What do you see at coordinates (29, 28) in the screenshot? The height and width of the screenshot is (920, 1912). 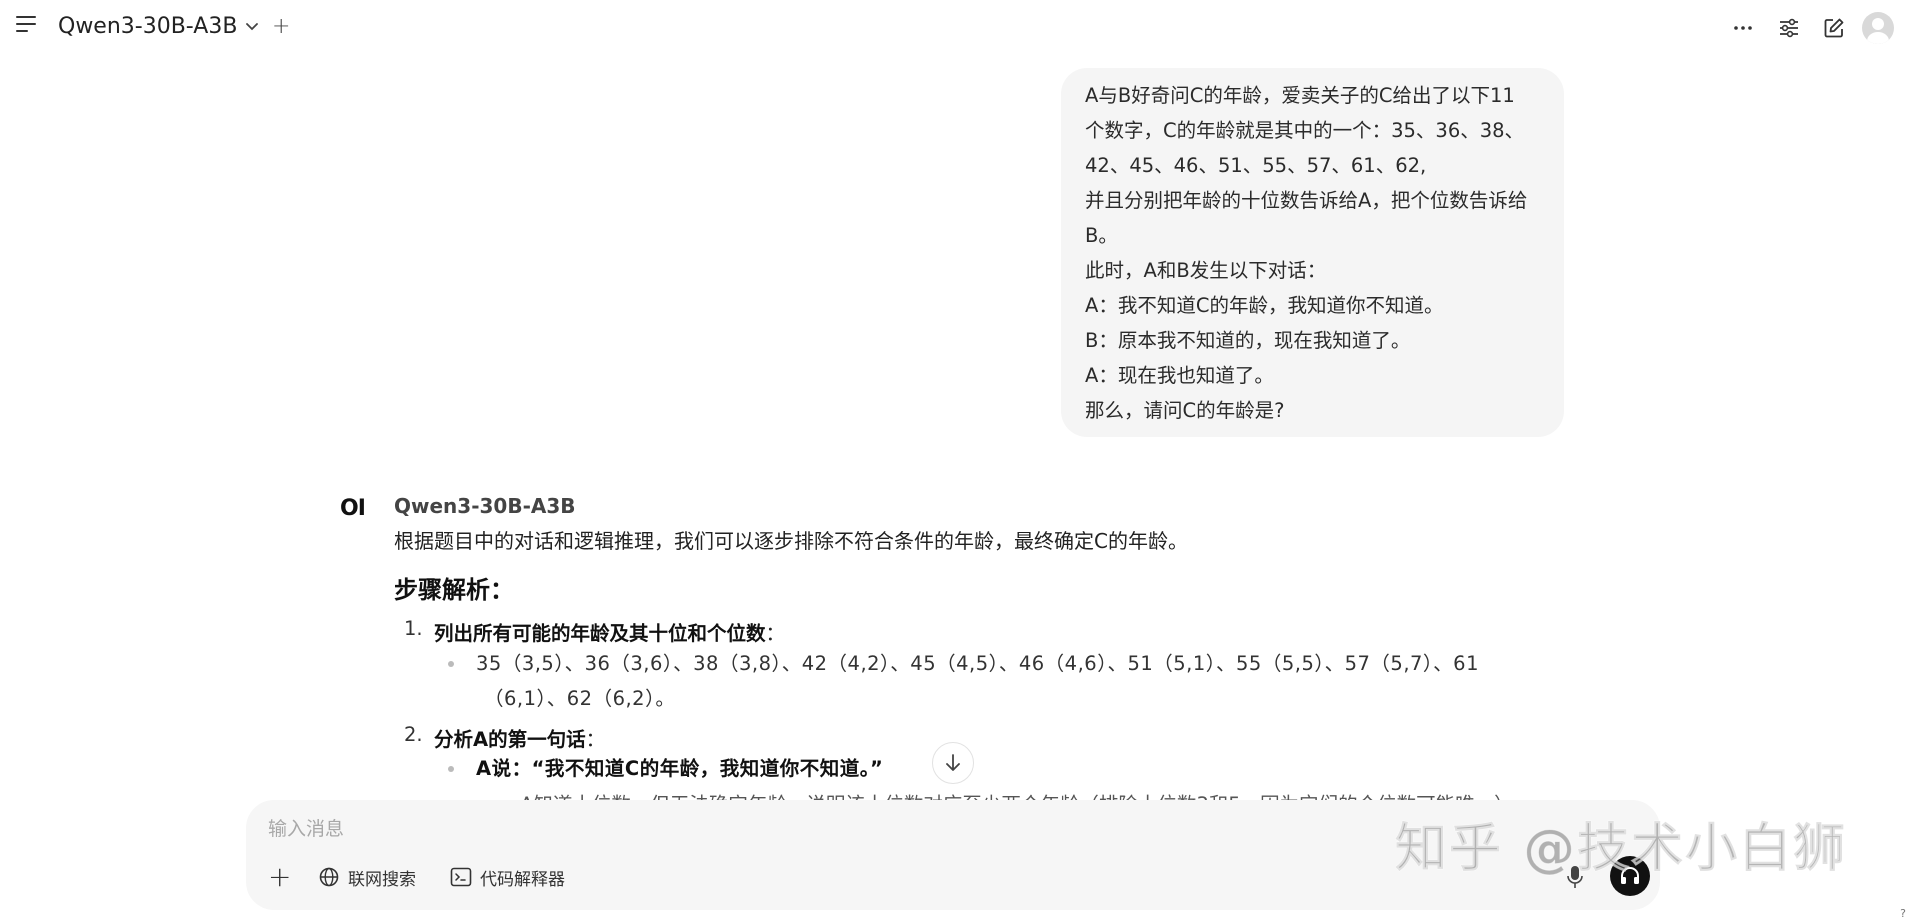 I see `hamburger-menu-icon` at bounding box center [29, 28].